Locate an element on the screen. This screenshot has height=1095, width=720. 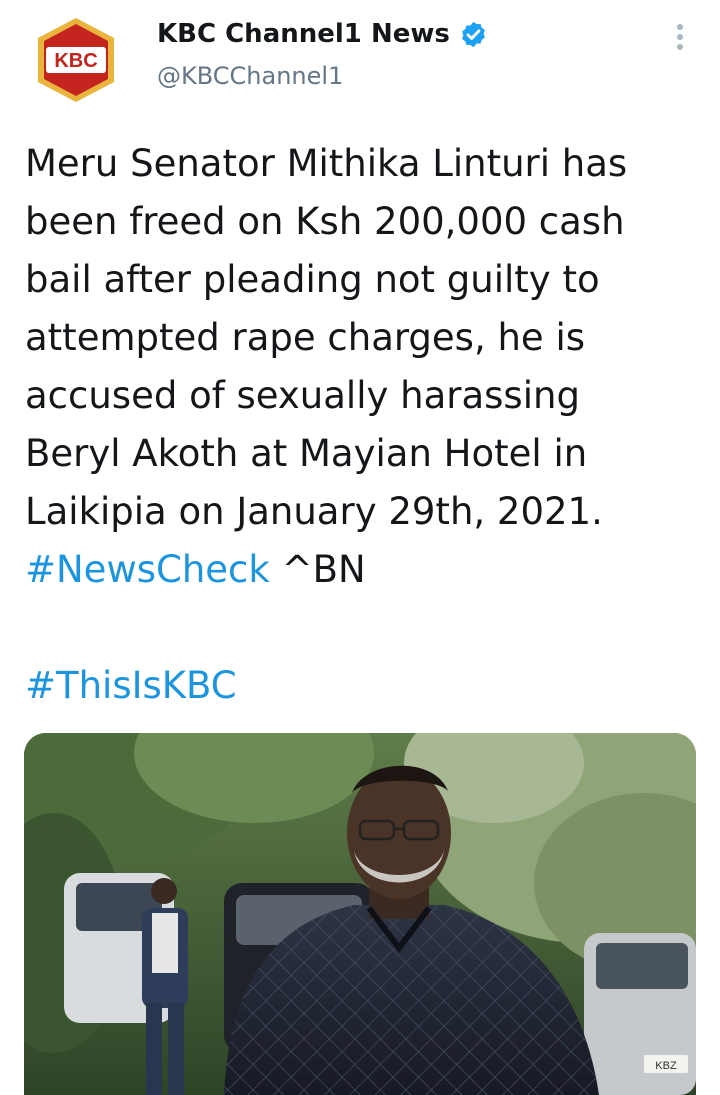
kbc-logo-icon: KBC is located at coordinates (76, 60).